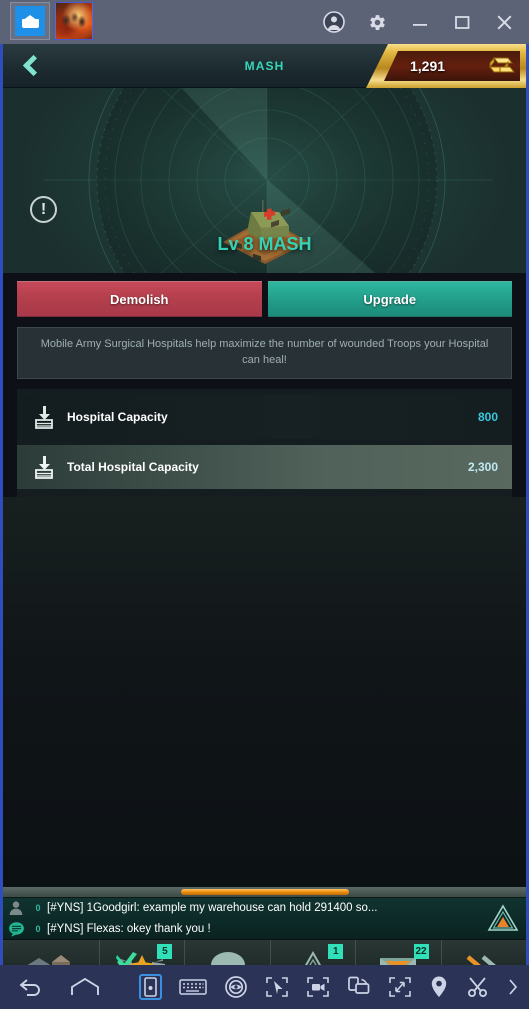 Image resolution: width=529 pixels, height=1009 pixels. Describe the element at coordinates (397, 952) in the screenshot. I see `nav-item-mail: 22 MAIL` at that location.